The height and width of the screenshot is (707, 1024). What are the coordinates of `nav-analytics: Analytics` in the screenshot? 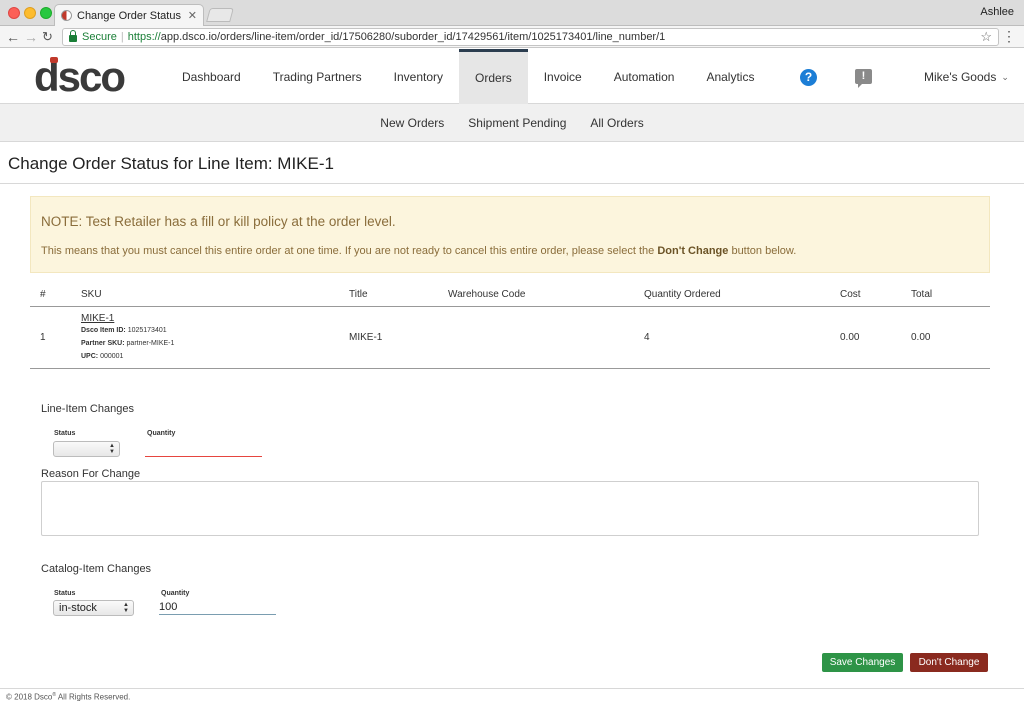 It's located at (730, 76).